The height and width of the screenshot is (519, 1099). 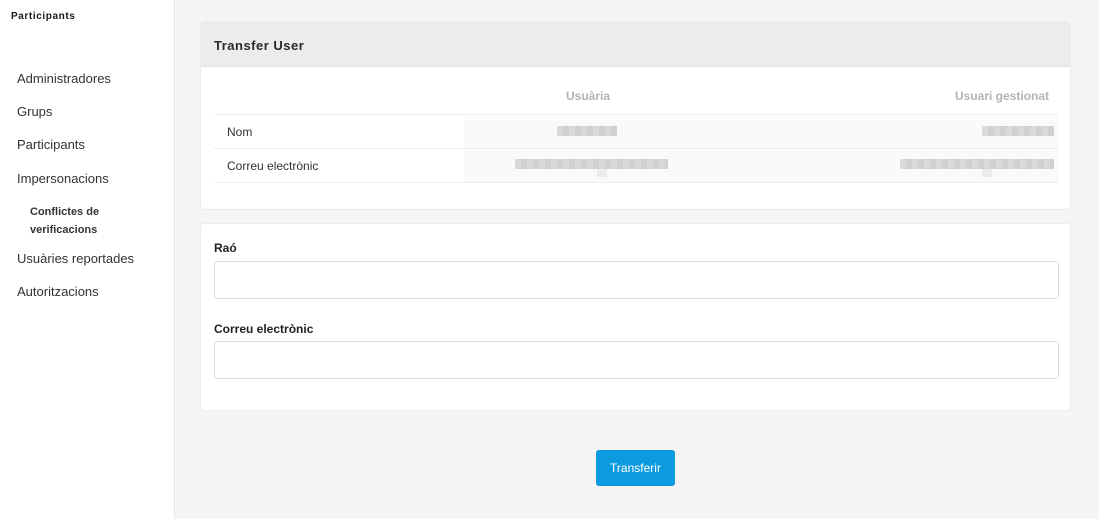 I want to click on sidebar-title: Participants, so click(x=43, y=16).